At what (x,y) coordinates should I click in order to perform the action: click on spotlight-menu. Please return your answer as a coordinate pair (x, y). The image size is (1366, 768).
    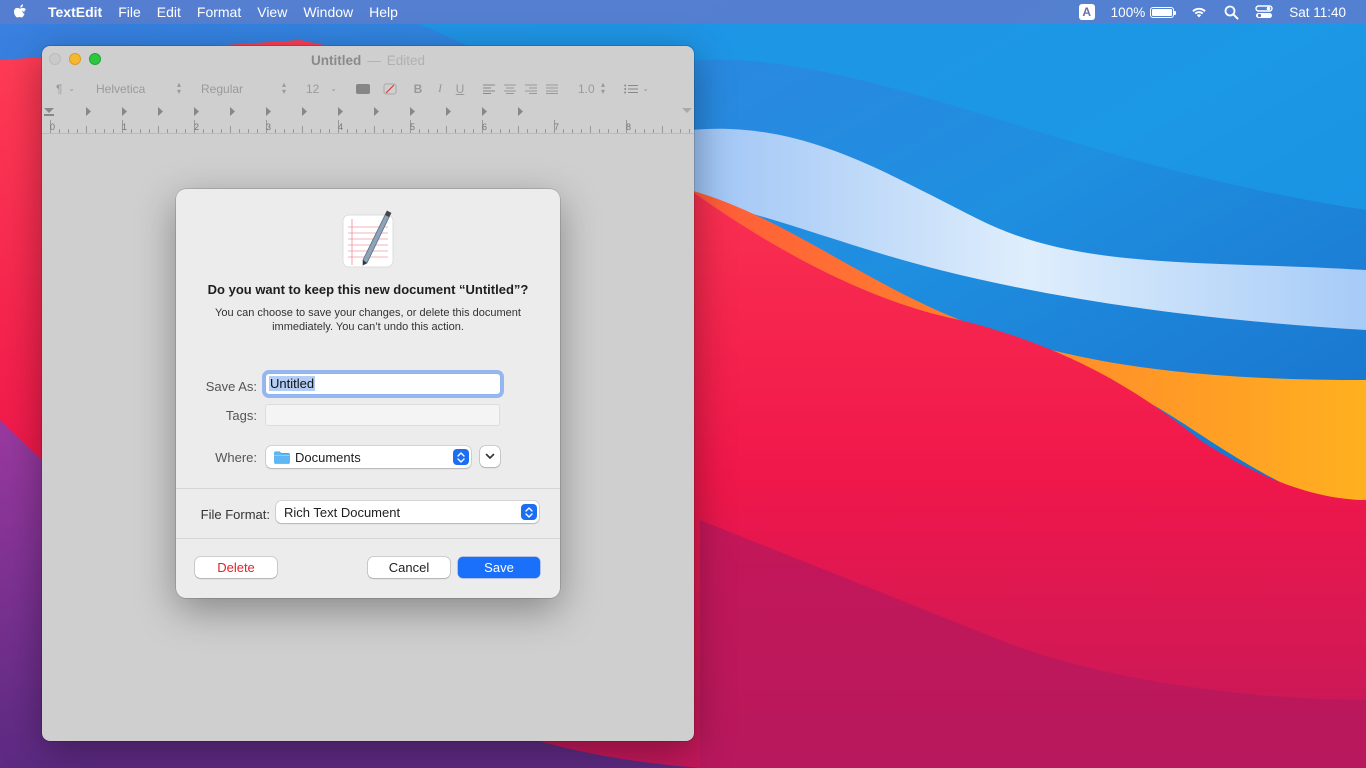
    Looking at the image, I should click on (1231, 12).